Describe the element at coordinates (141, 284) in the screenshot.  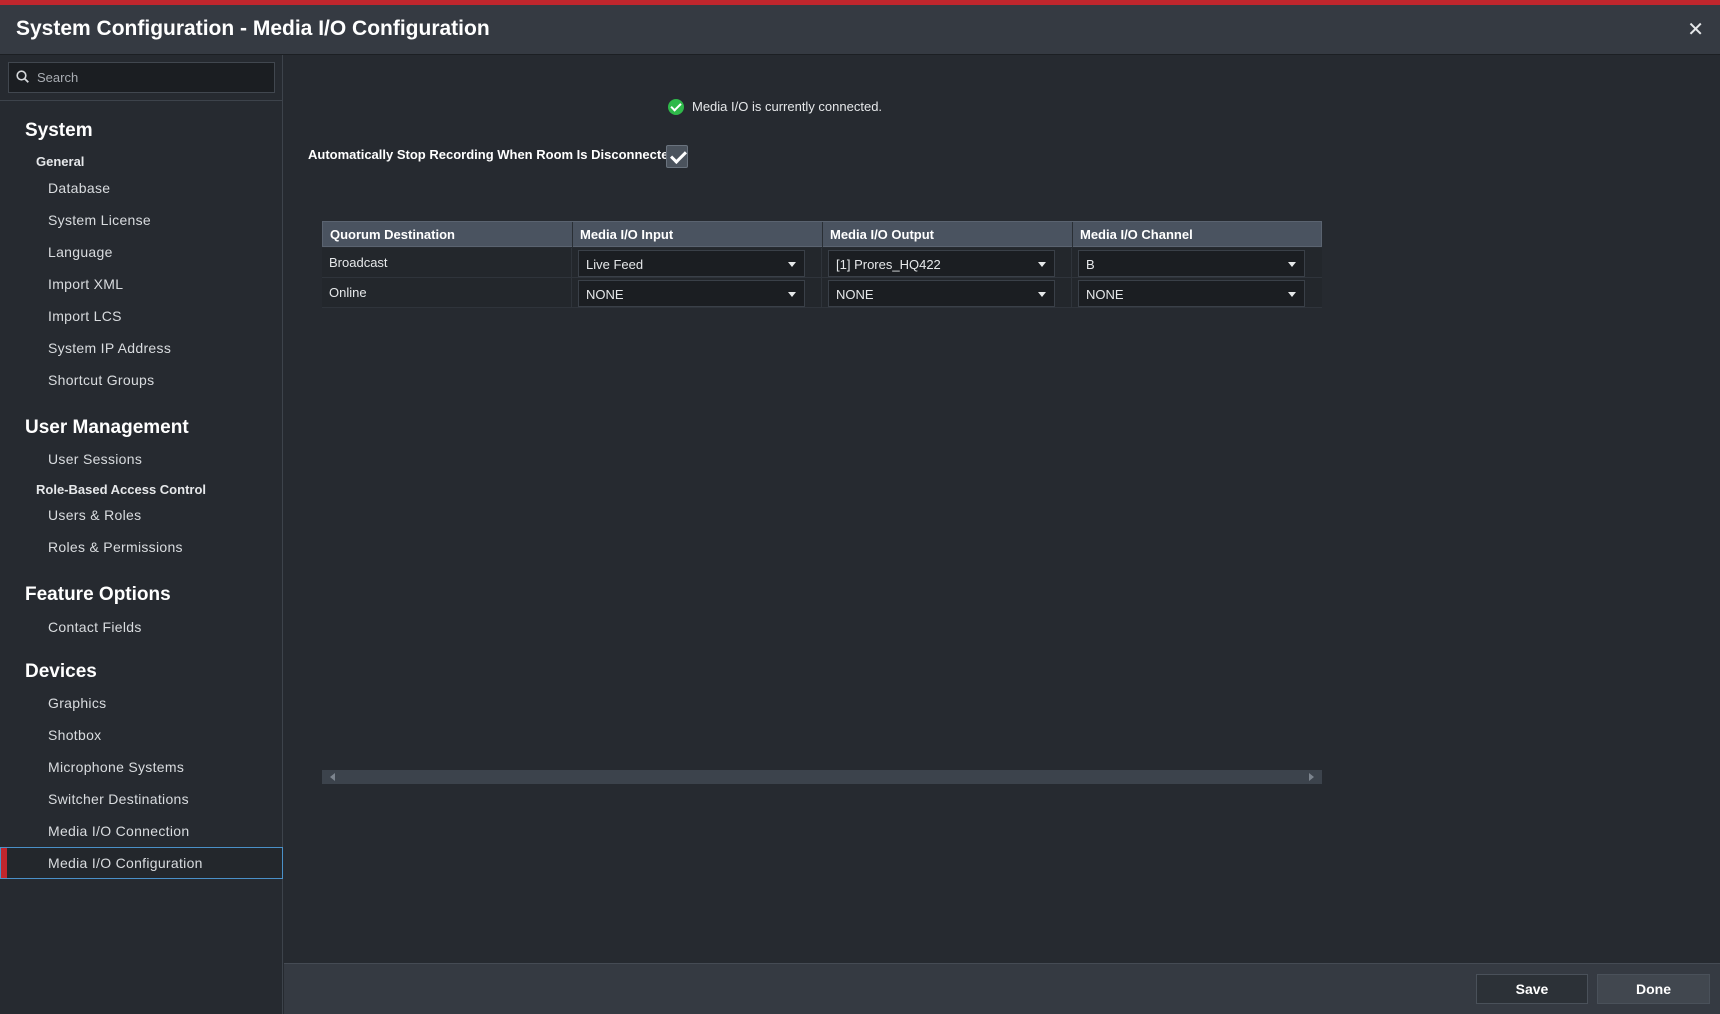
I see `sidebar-item-import-xml: Import XML` at that location.